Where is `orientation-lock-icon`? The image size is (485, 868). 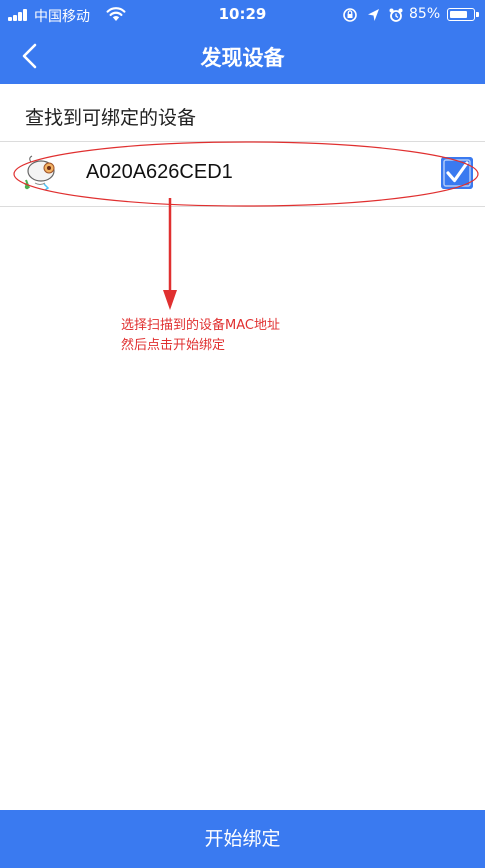 orientation-lock-icon is located at coordinates (350, 15).